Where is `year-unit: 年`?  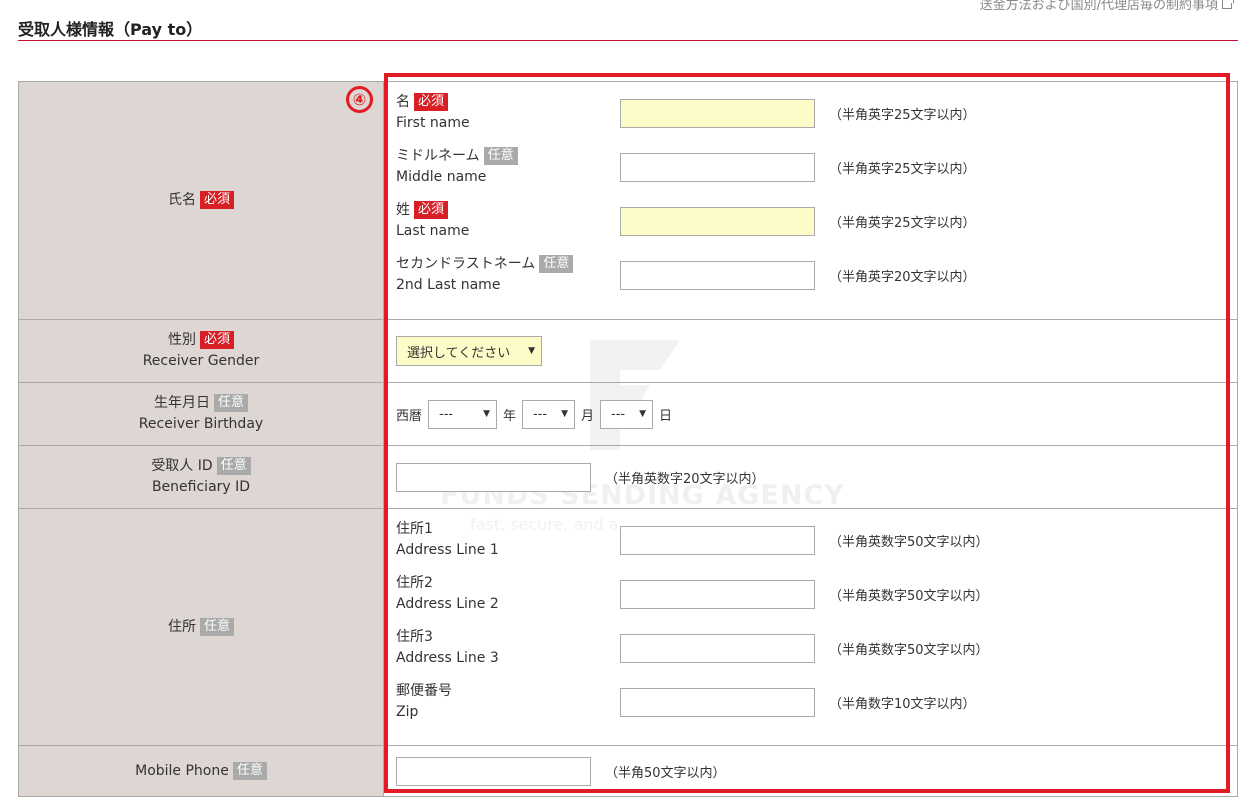
year-unit: 年 is located at coordinates (510, 416).